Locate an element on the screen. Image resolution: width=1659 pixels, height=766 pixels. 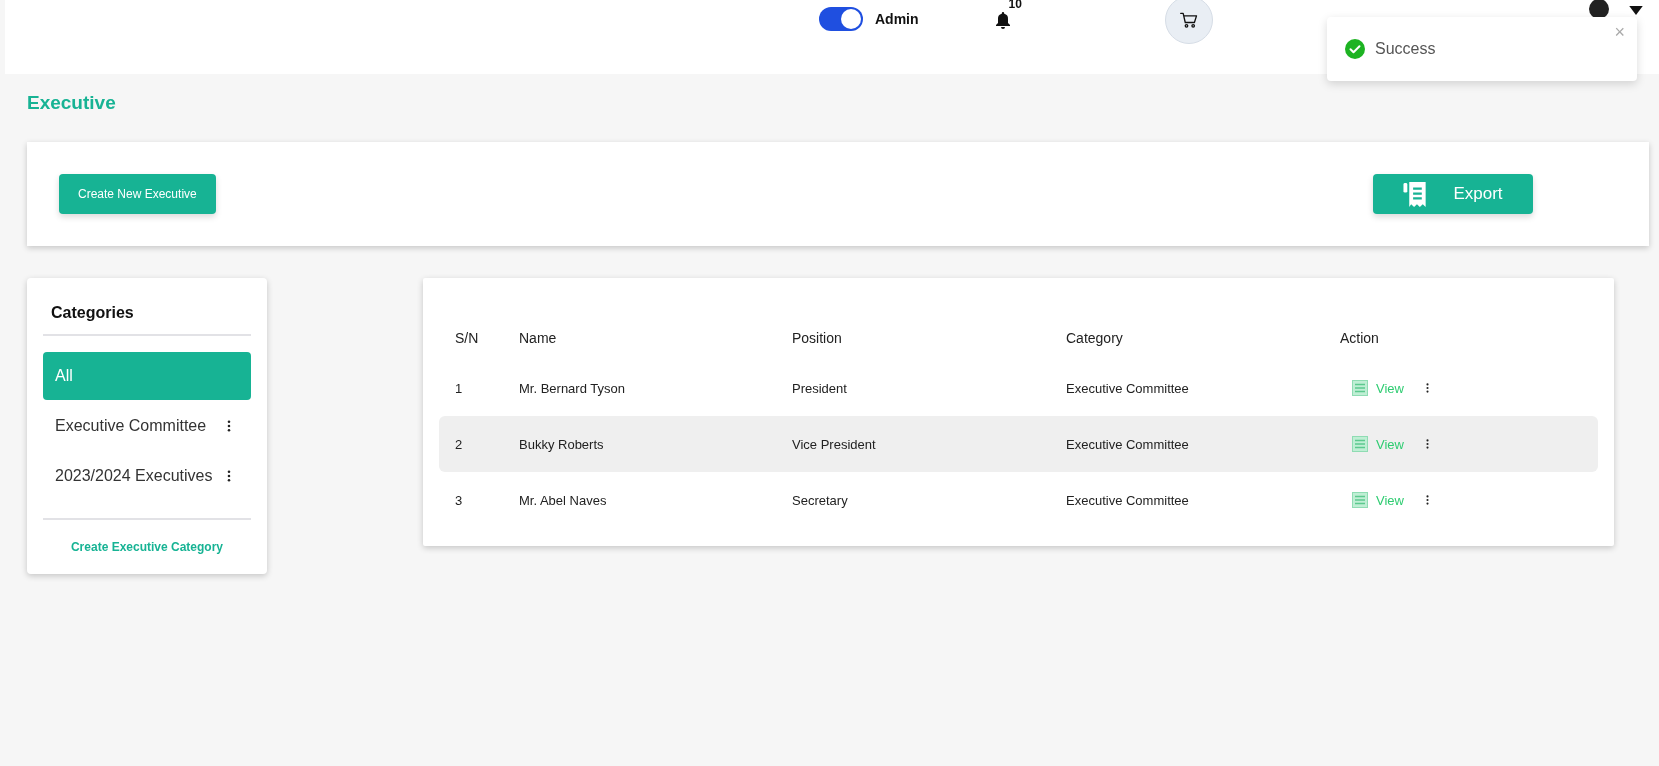
table-cell-text: 2 is located at coordinates (459, 444).